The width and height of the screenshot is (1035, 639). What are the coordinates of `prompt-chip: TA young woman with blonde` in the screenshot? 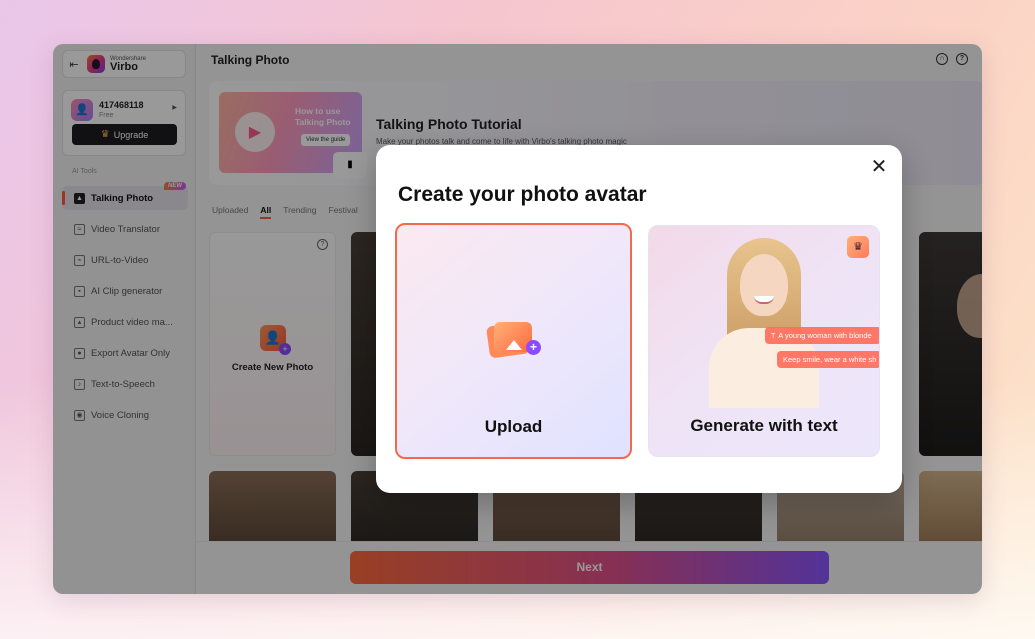 It's located at (822, 335).